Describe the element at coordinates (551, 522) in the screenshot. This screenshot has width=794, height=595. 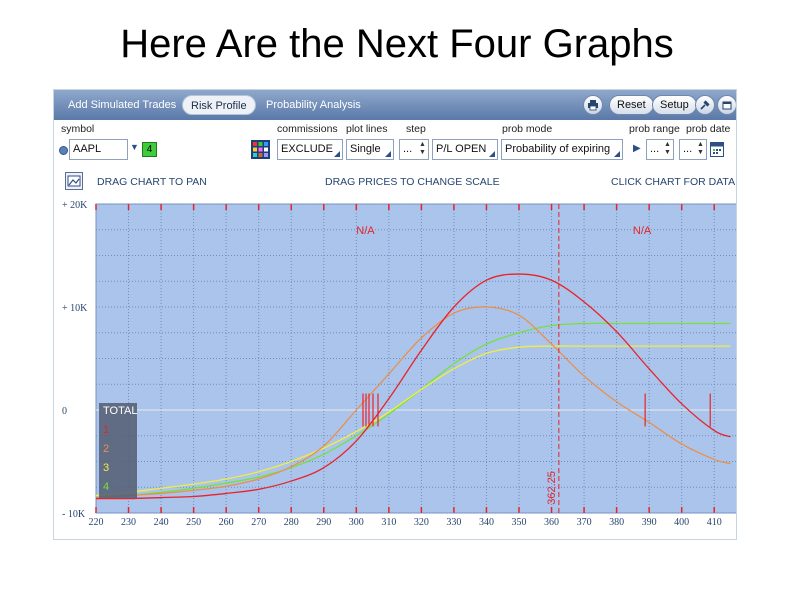
I see `x-tick-label: 360` at that location.